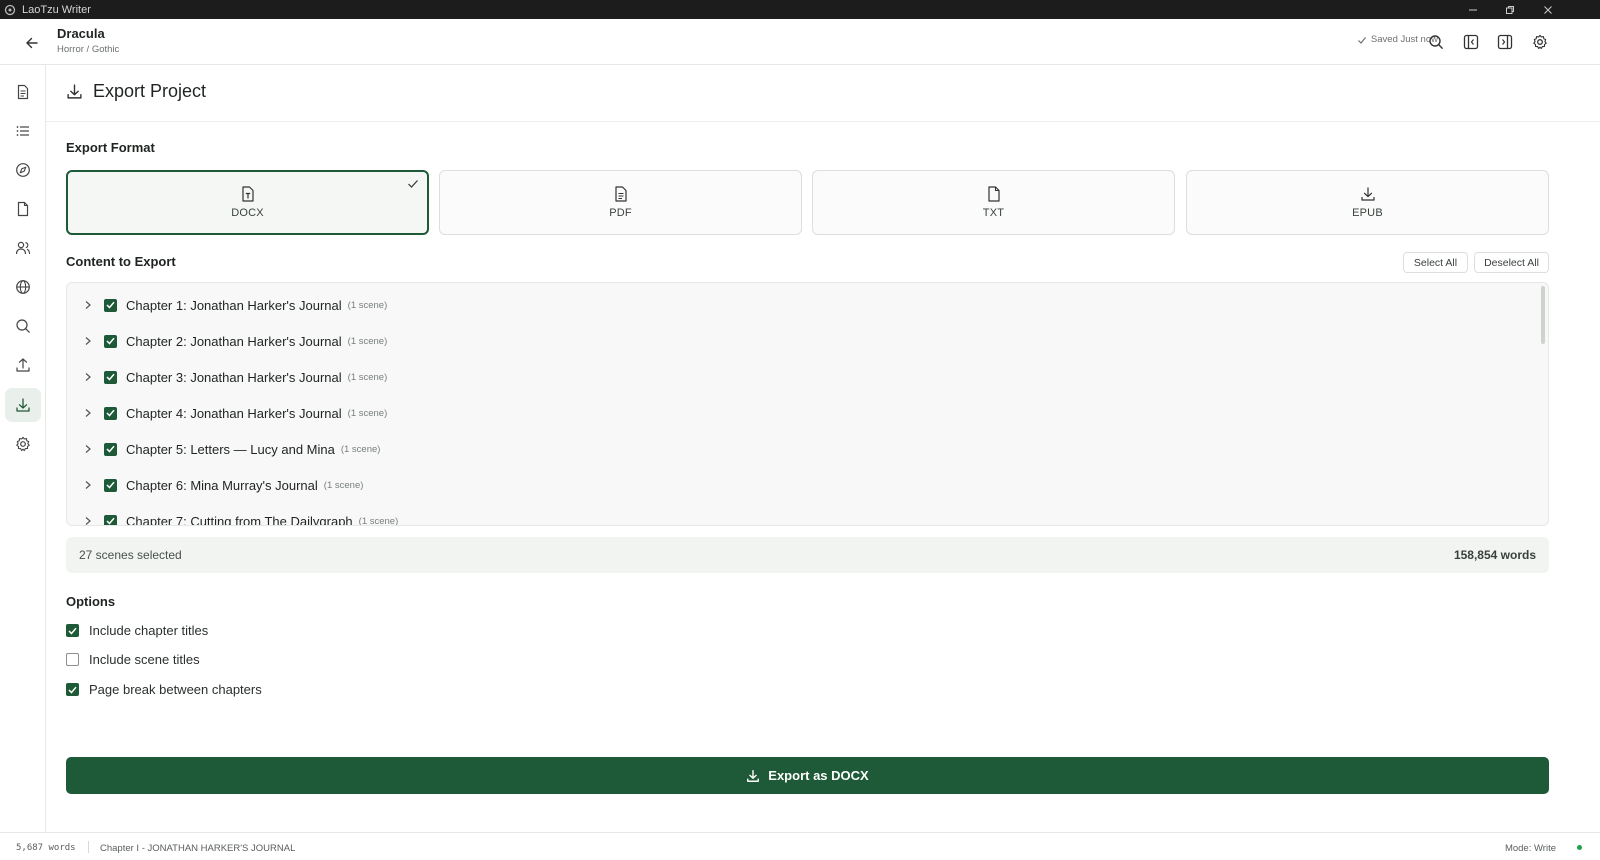  Describe the element at coordinates (620, 202) in the screenshot. I see `format-option-pdf: PDF` at that location.